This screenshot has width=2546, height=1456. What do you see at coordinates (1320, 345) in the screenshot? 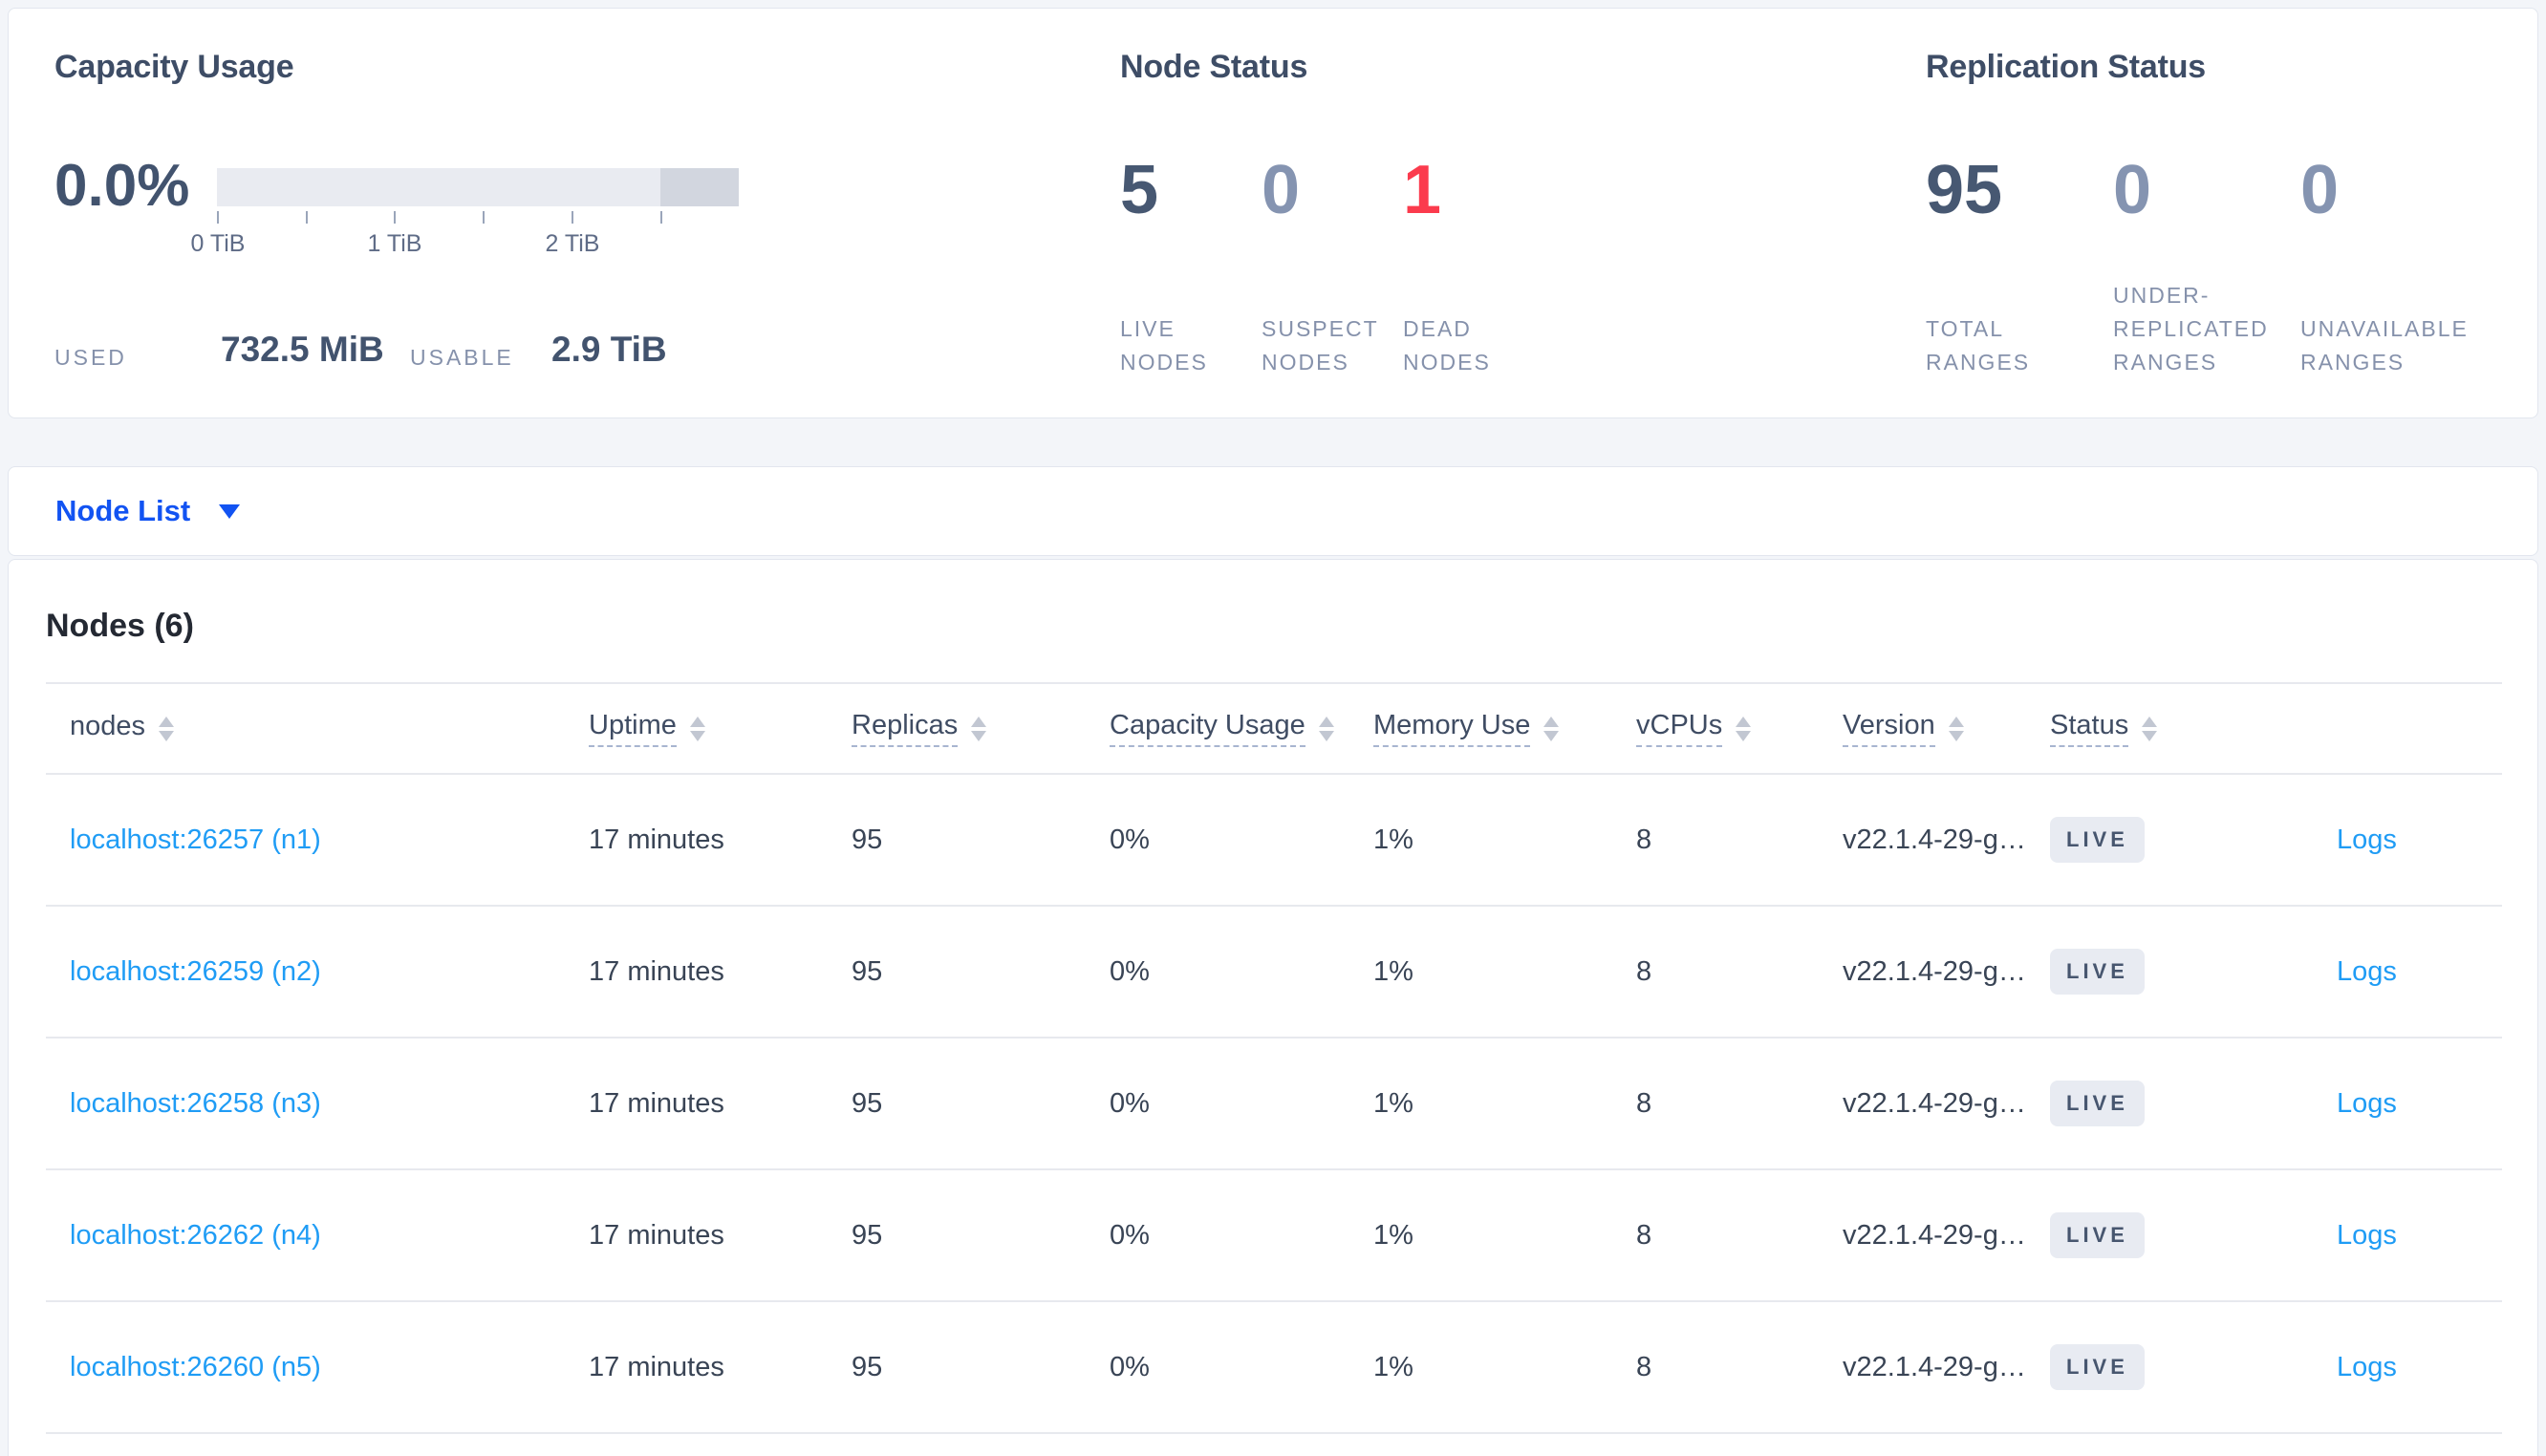
I see `stat-label: SUSPECT NODES` at bounding box center [1320, 345].